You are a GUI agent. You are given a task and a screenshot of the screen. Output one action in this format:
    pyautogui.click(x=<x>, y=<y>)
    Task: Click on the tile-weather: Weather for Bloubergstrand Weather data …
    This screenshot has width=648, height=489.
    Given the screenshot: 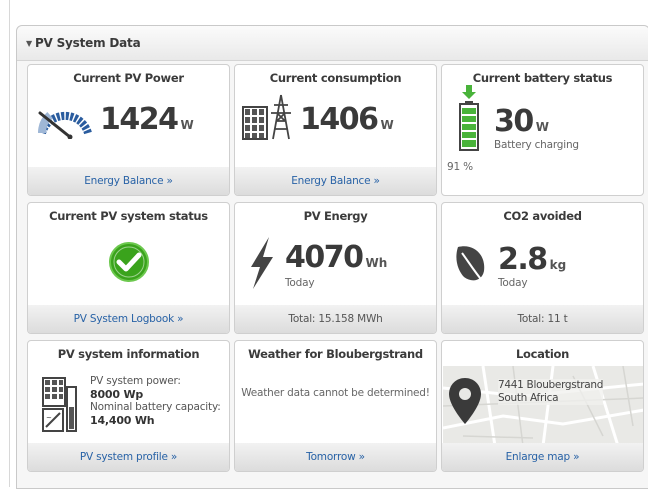 What is the action you would take?
    pyautogui.click(x=335, y=406)
    